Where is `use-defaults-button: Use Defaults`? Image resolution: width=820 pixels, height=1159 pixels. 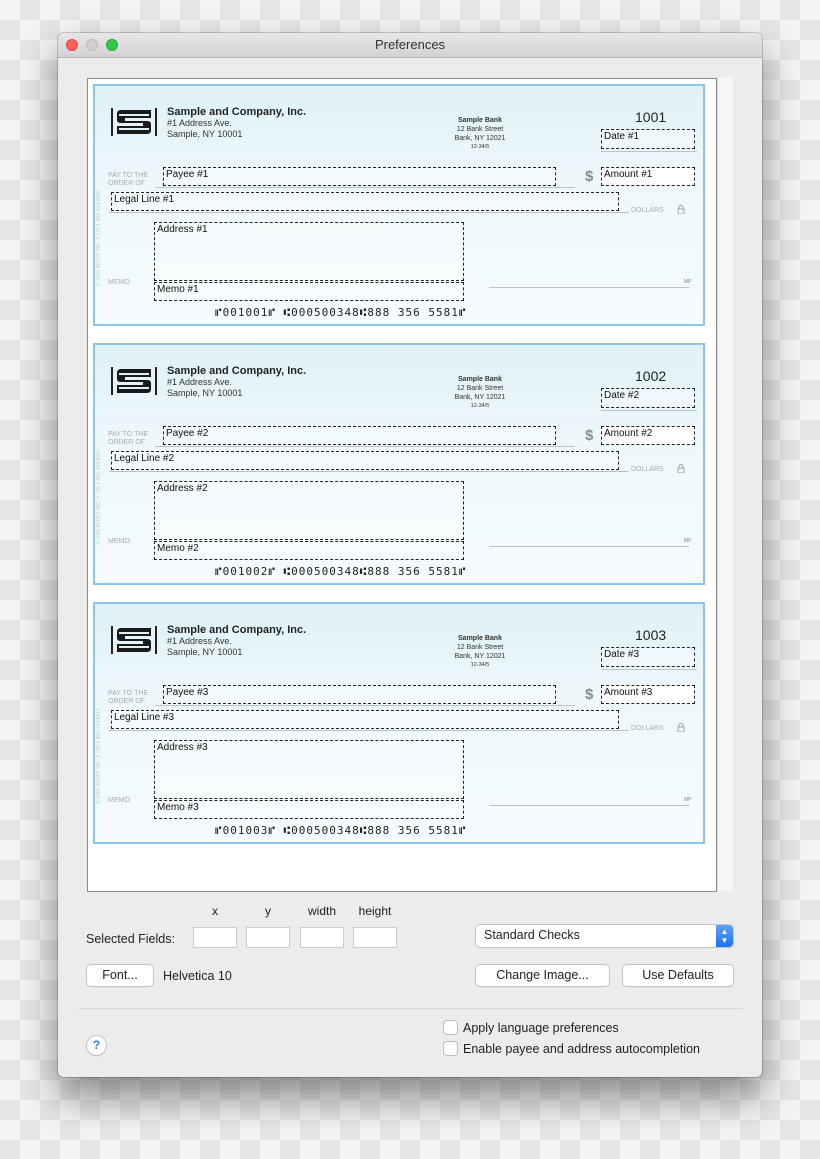
use-defaults-button: Use Defaults is located at coordinates (678, 975).